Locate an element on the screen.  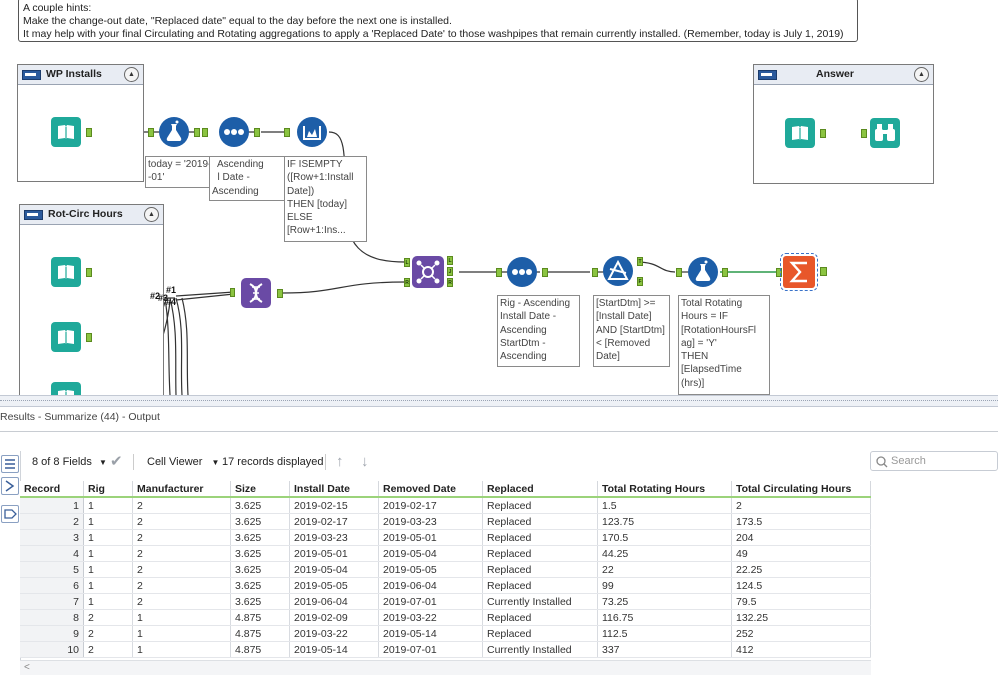
union-tool is located at coordinates (256, 293).